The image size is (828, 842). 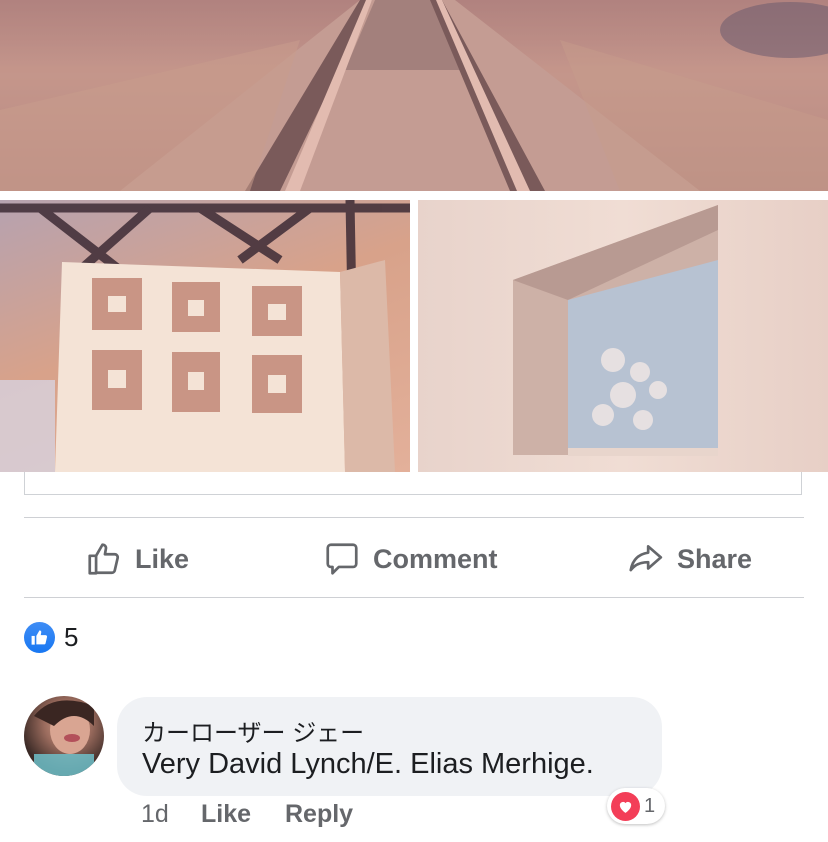 What do you see at coordinates (435, 558) in the screenshot?
I see `comment-label: Comment` at bounding box center [435, 558].